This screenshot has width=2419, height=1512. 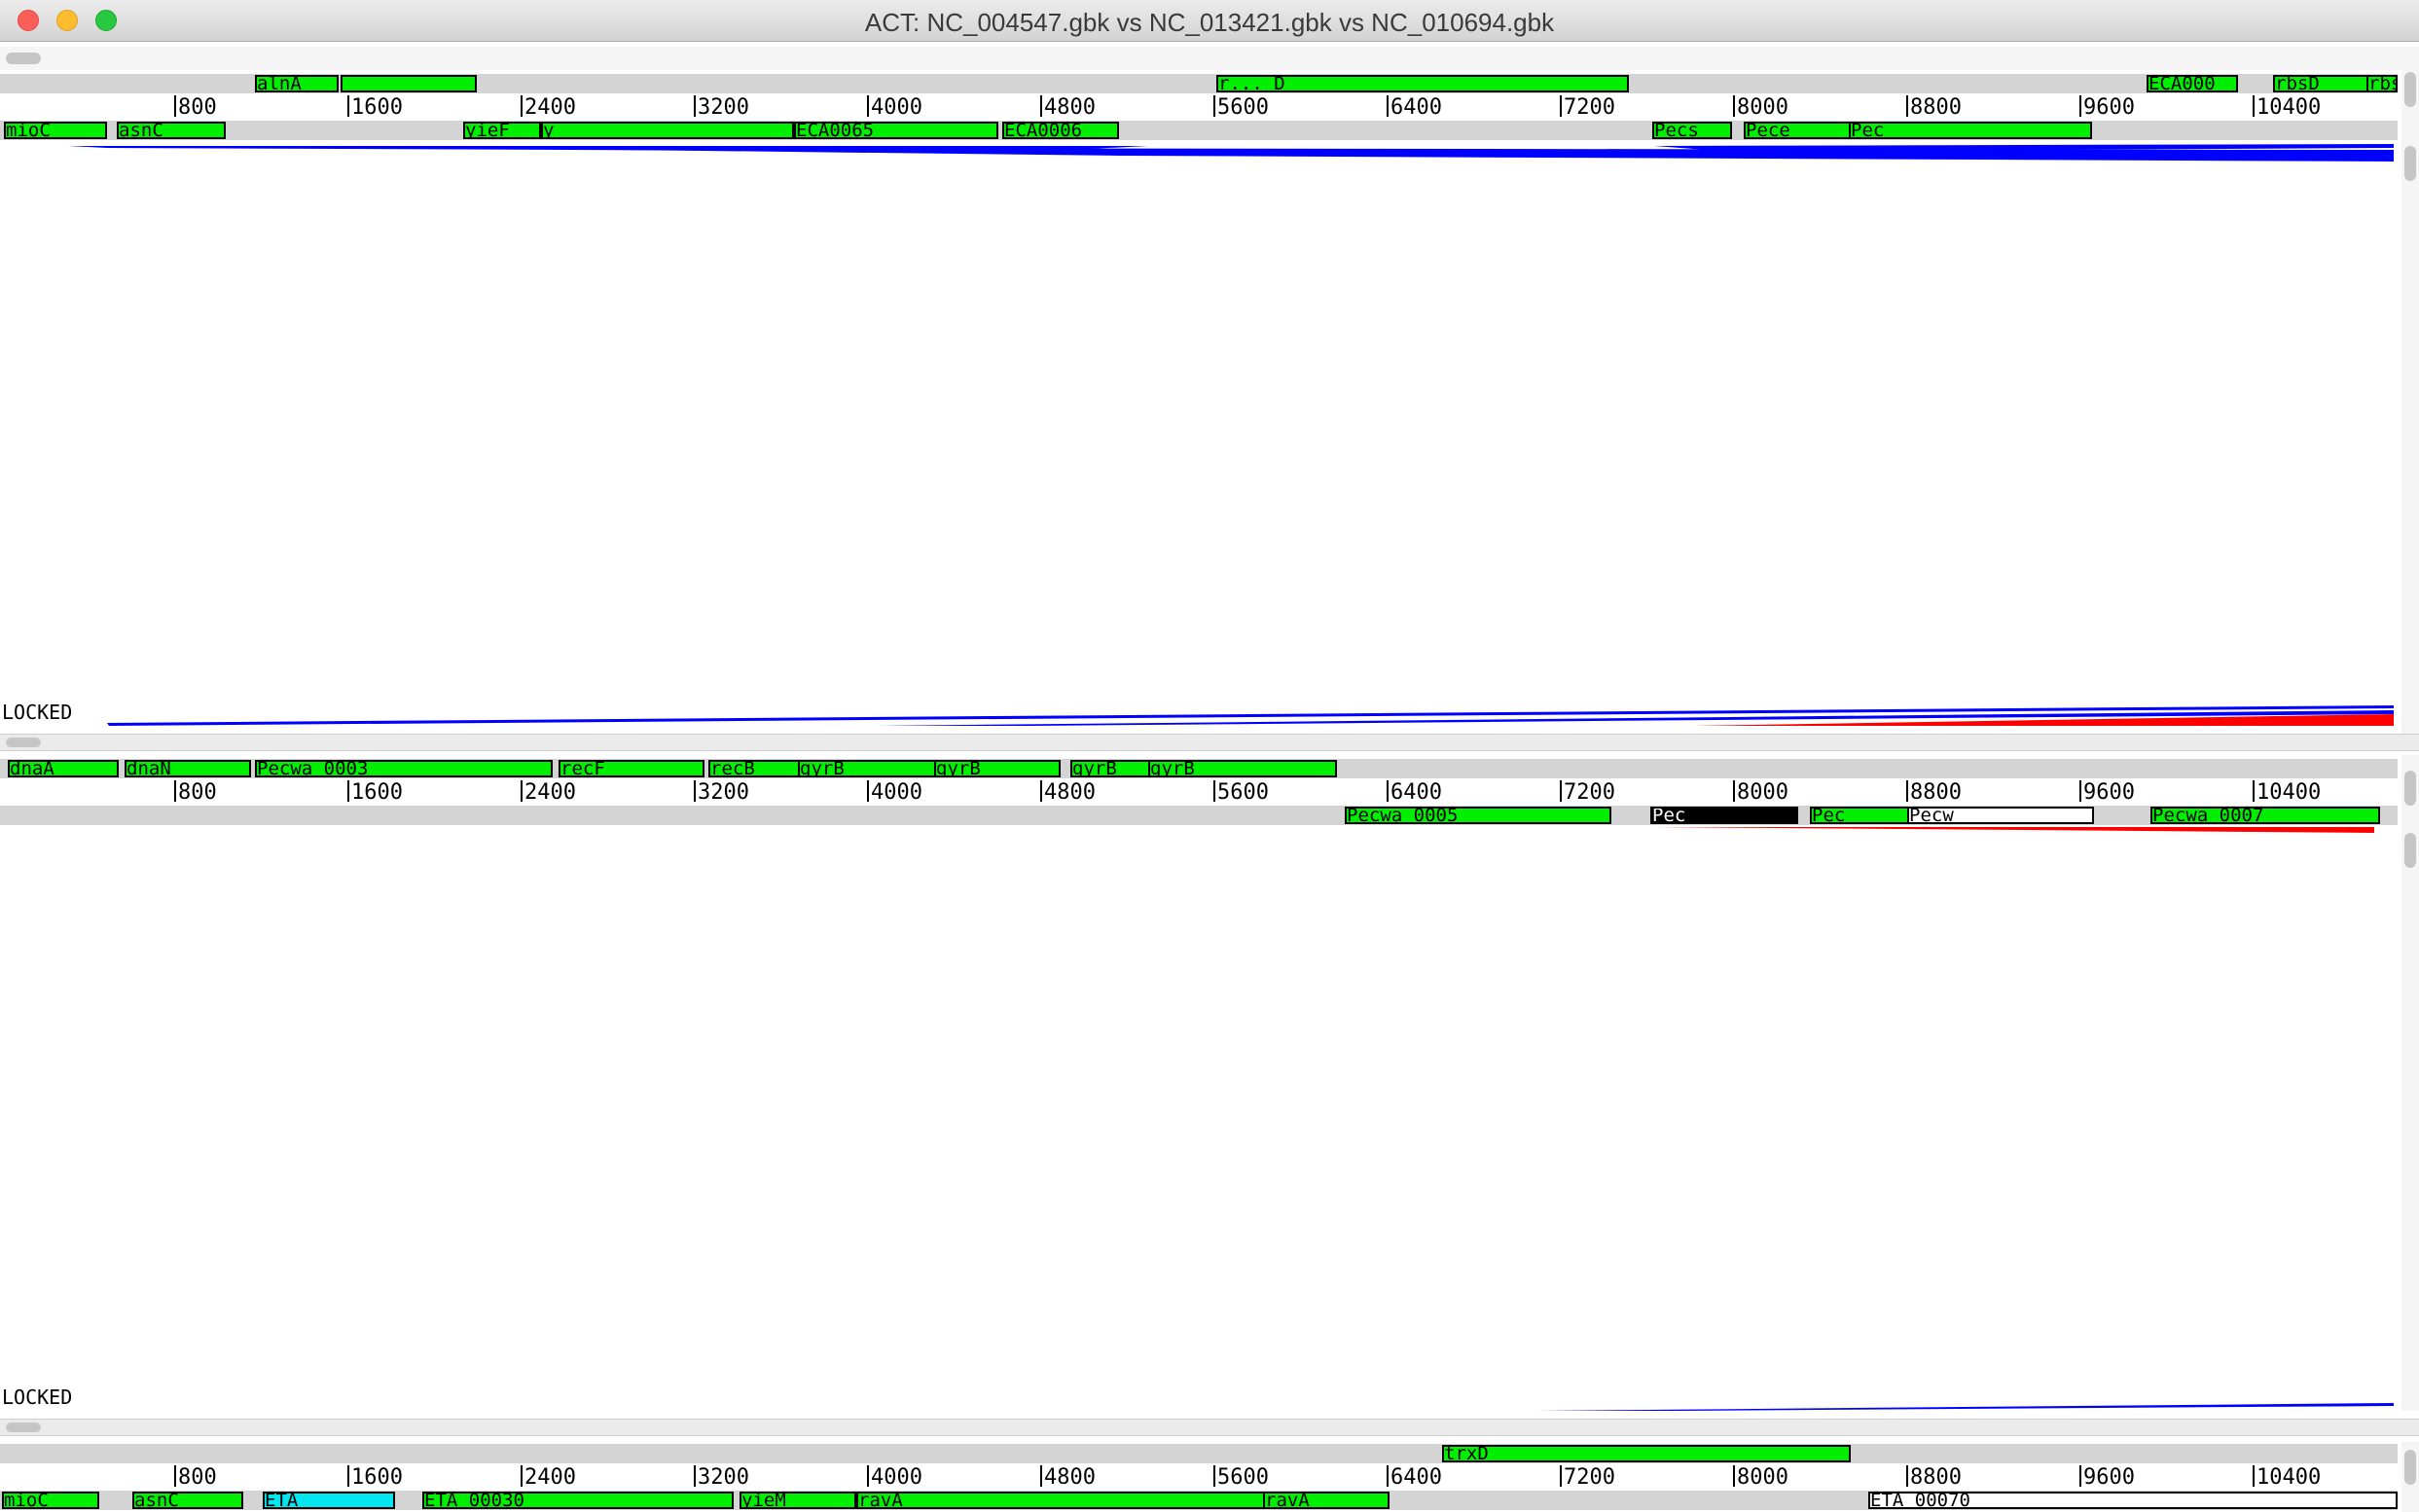 What do you see at coordinates (2323, 83) in the screenshot?
I see `gene-rbsD: rbsD` at bounding box center [2323, 83].